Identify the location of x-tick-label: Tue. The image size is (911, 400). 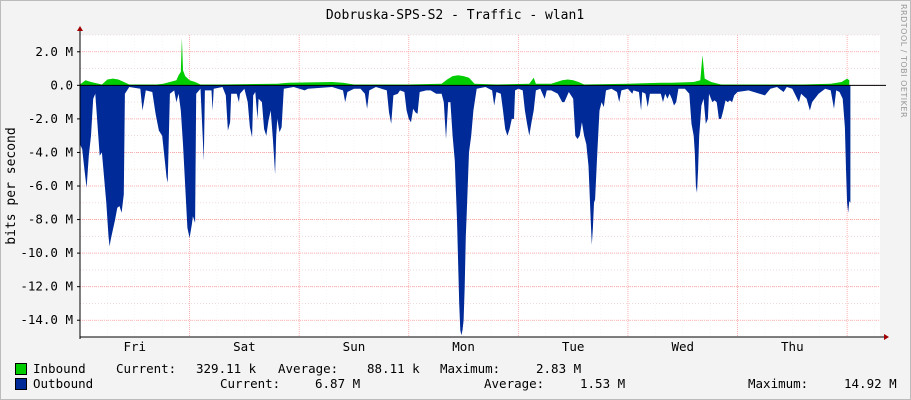
(573, 346).